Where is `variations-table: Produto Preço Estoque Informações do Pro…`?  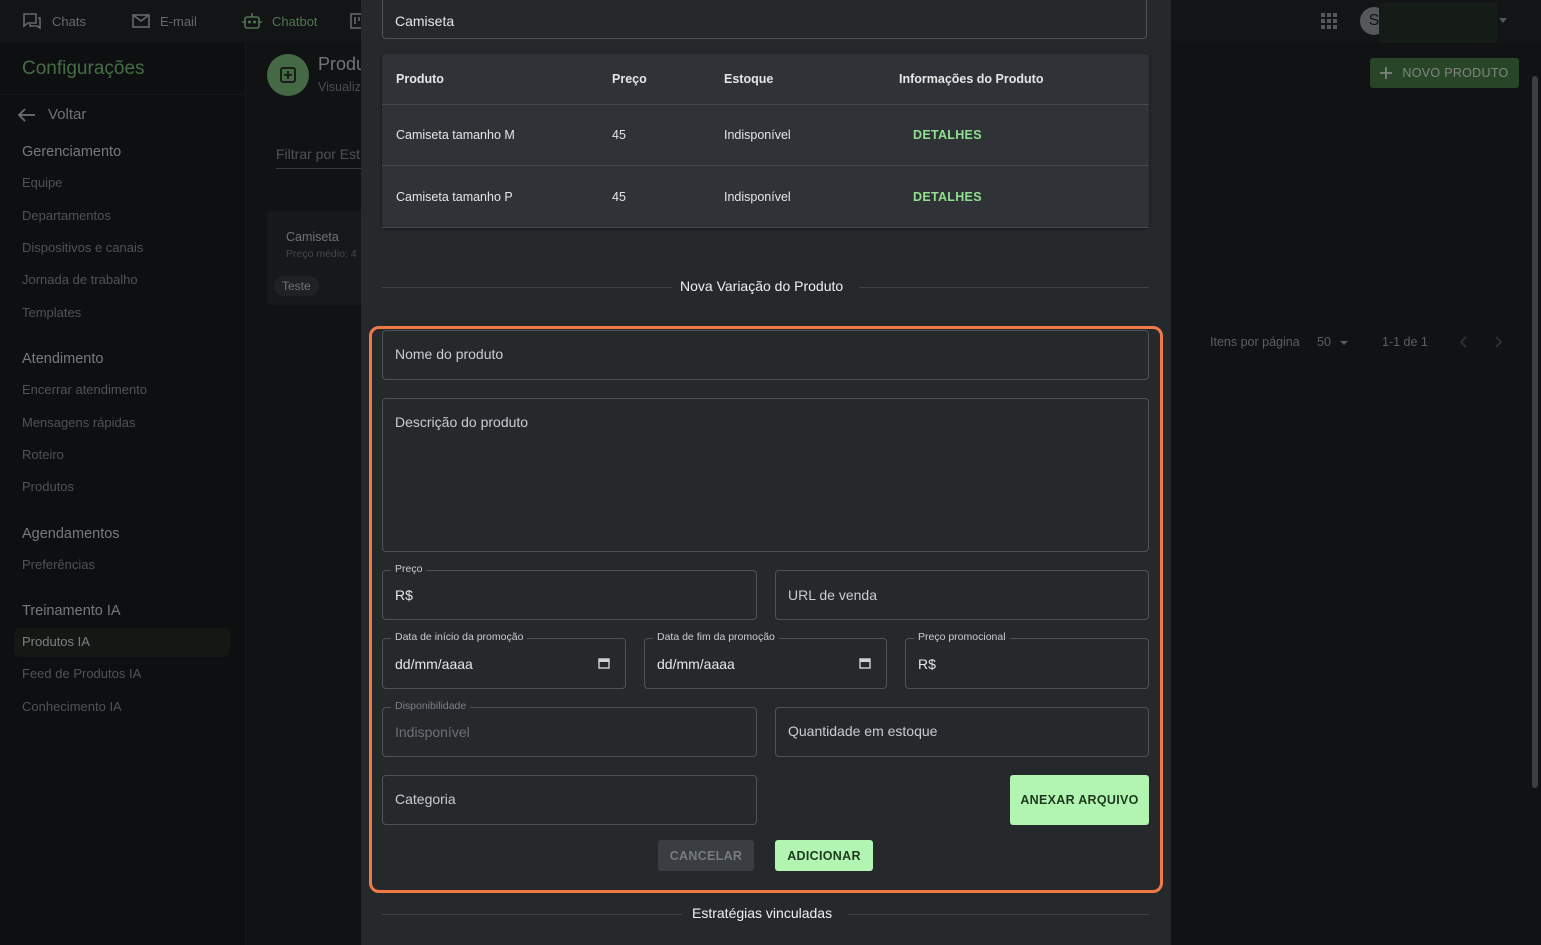
variations-table: Produto Preço Estoque Informações do Pro… is located at coordinates (765, 141).